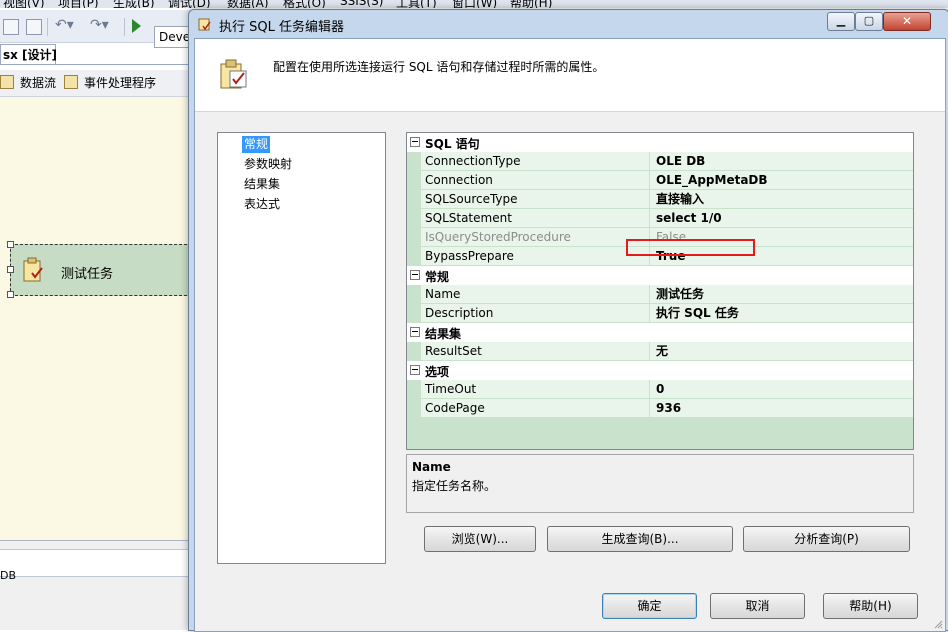  I want to click on close-button: ✕, so click(907, 21).